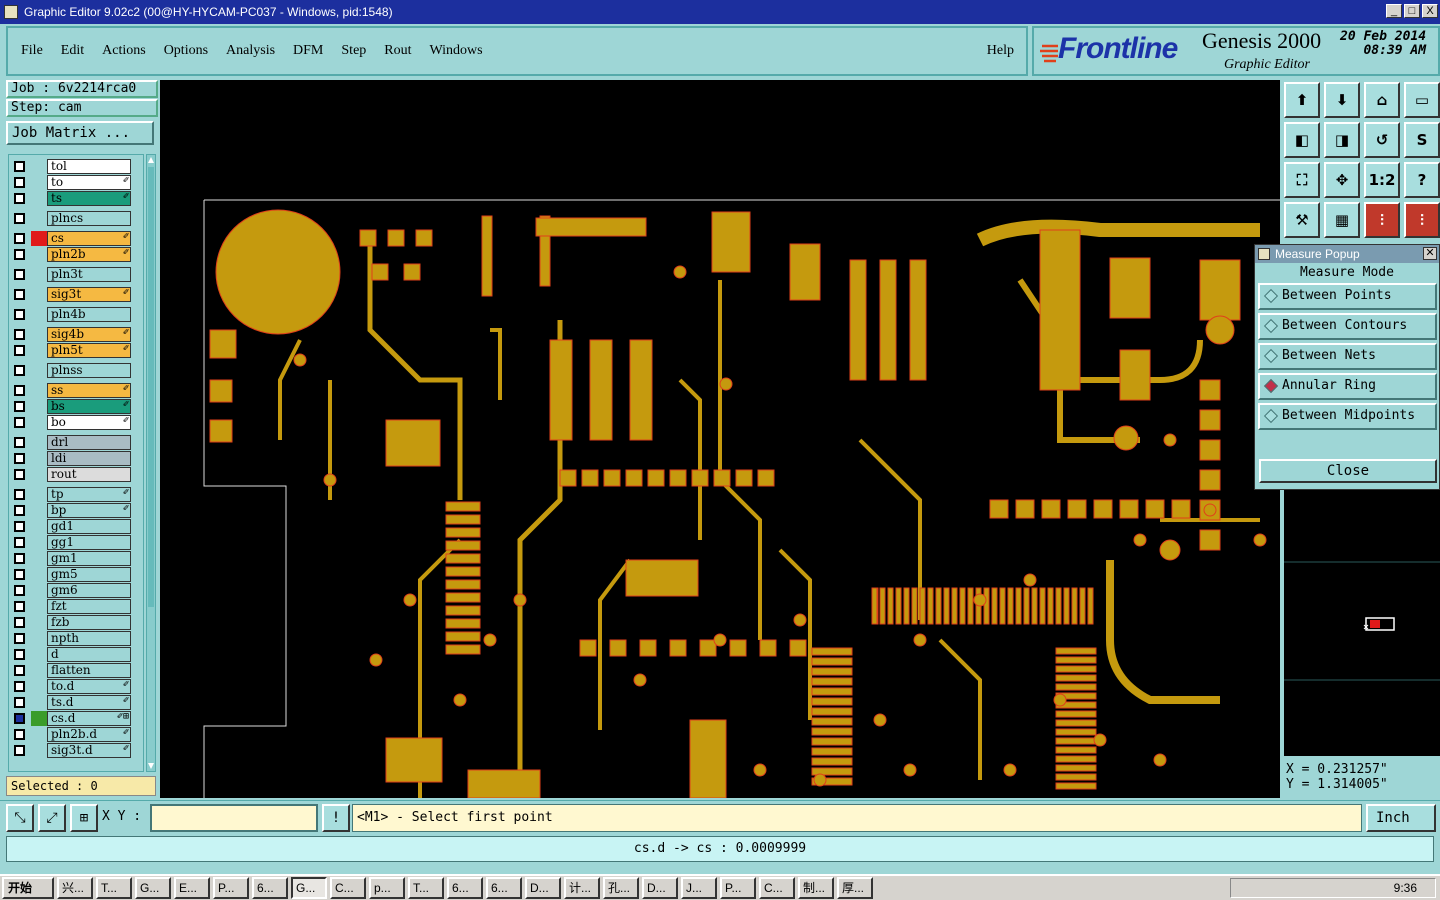  Describe the element at coordinates (89, 254) in the screenshot. I see `layer-name: pln2b` at that location.